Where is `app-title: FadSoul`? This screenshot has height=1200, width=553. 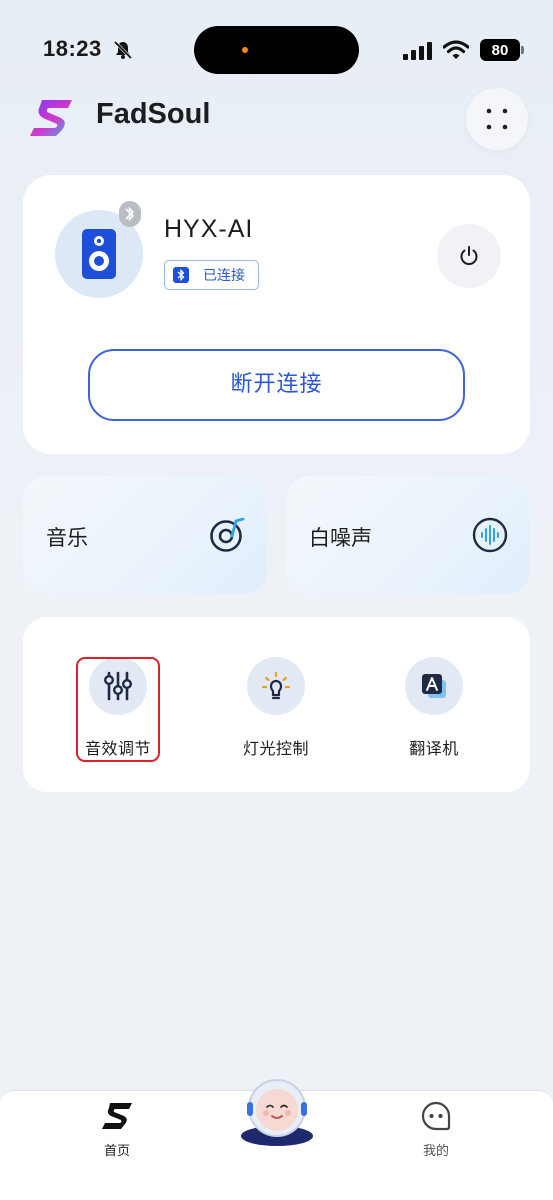 app-title: FadSoul is located at coordinates (153, 114).